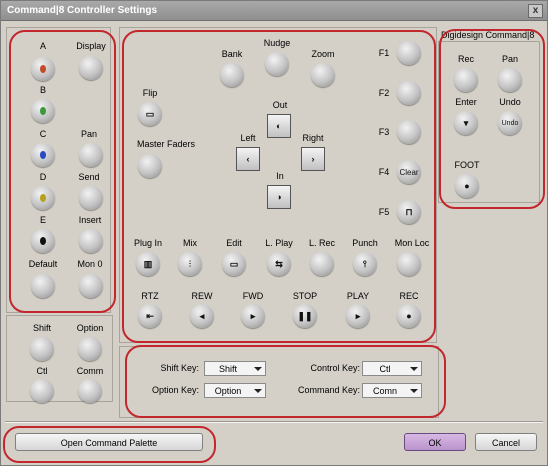  I want to click on color-b-icon, so click(43, 111).